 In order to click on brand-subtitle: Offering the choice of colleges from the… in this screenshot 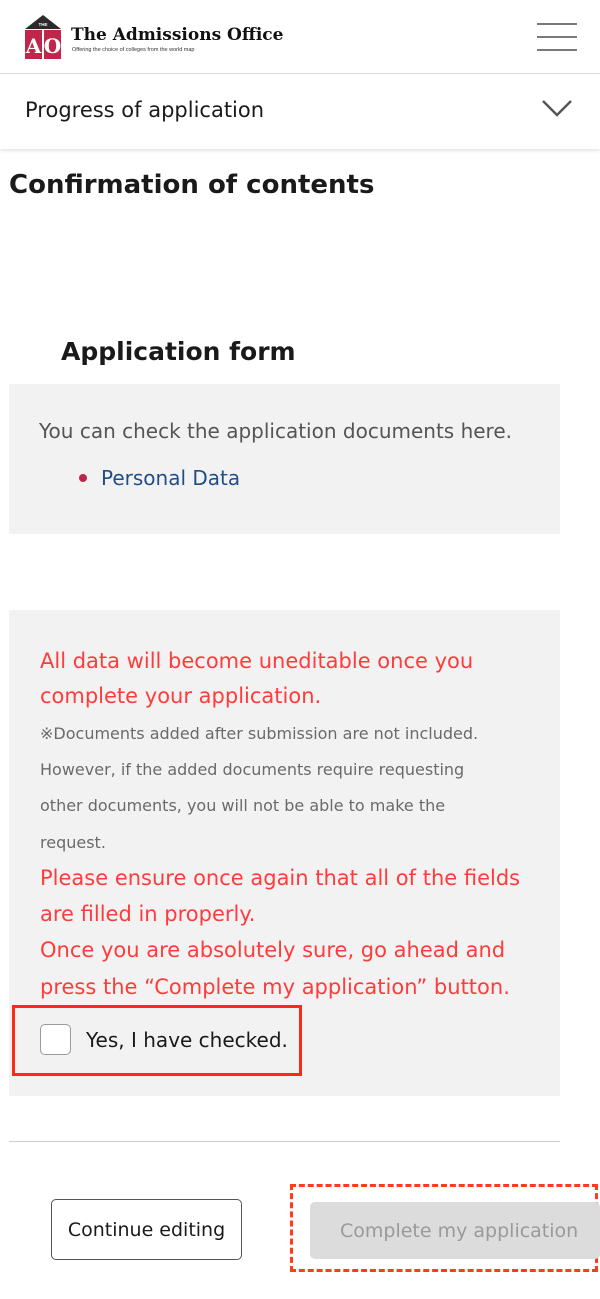, I will do `click(133, 50)`.